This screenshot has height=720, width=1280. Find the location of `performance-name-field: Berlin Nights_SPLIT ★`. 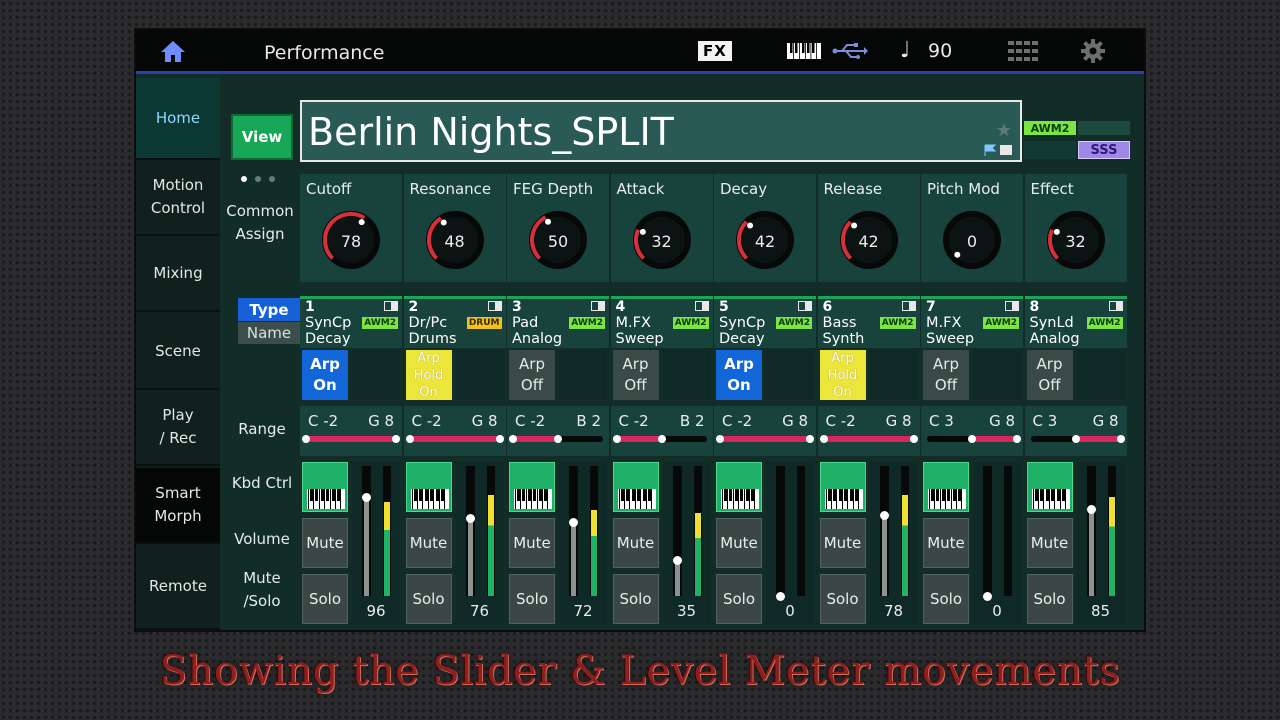

performance-name-field: Berlin Nights_SPLIT ★ is located at coordinates (661, 131).